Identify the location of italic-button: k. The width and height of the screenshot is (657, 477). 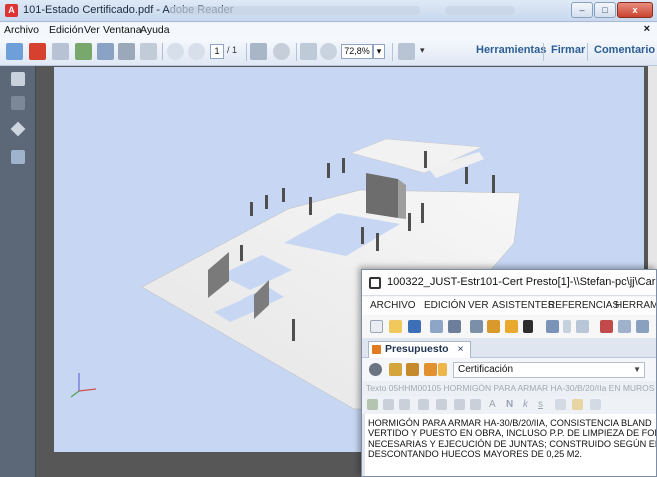
(525, 404).